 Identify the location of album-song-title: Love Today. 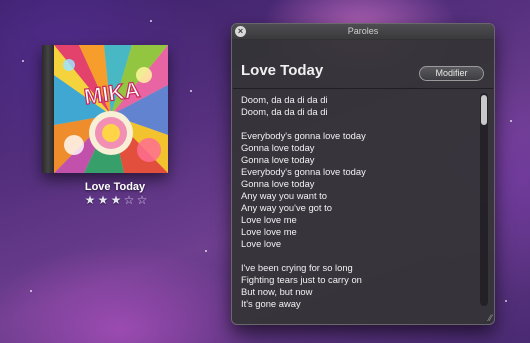
(115, 187).